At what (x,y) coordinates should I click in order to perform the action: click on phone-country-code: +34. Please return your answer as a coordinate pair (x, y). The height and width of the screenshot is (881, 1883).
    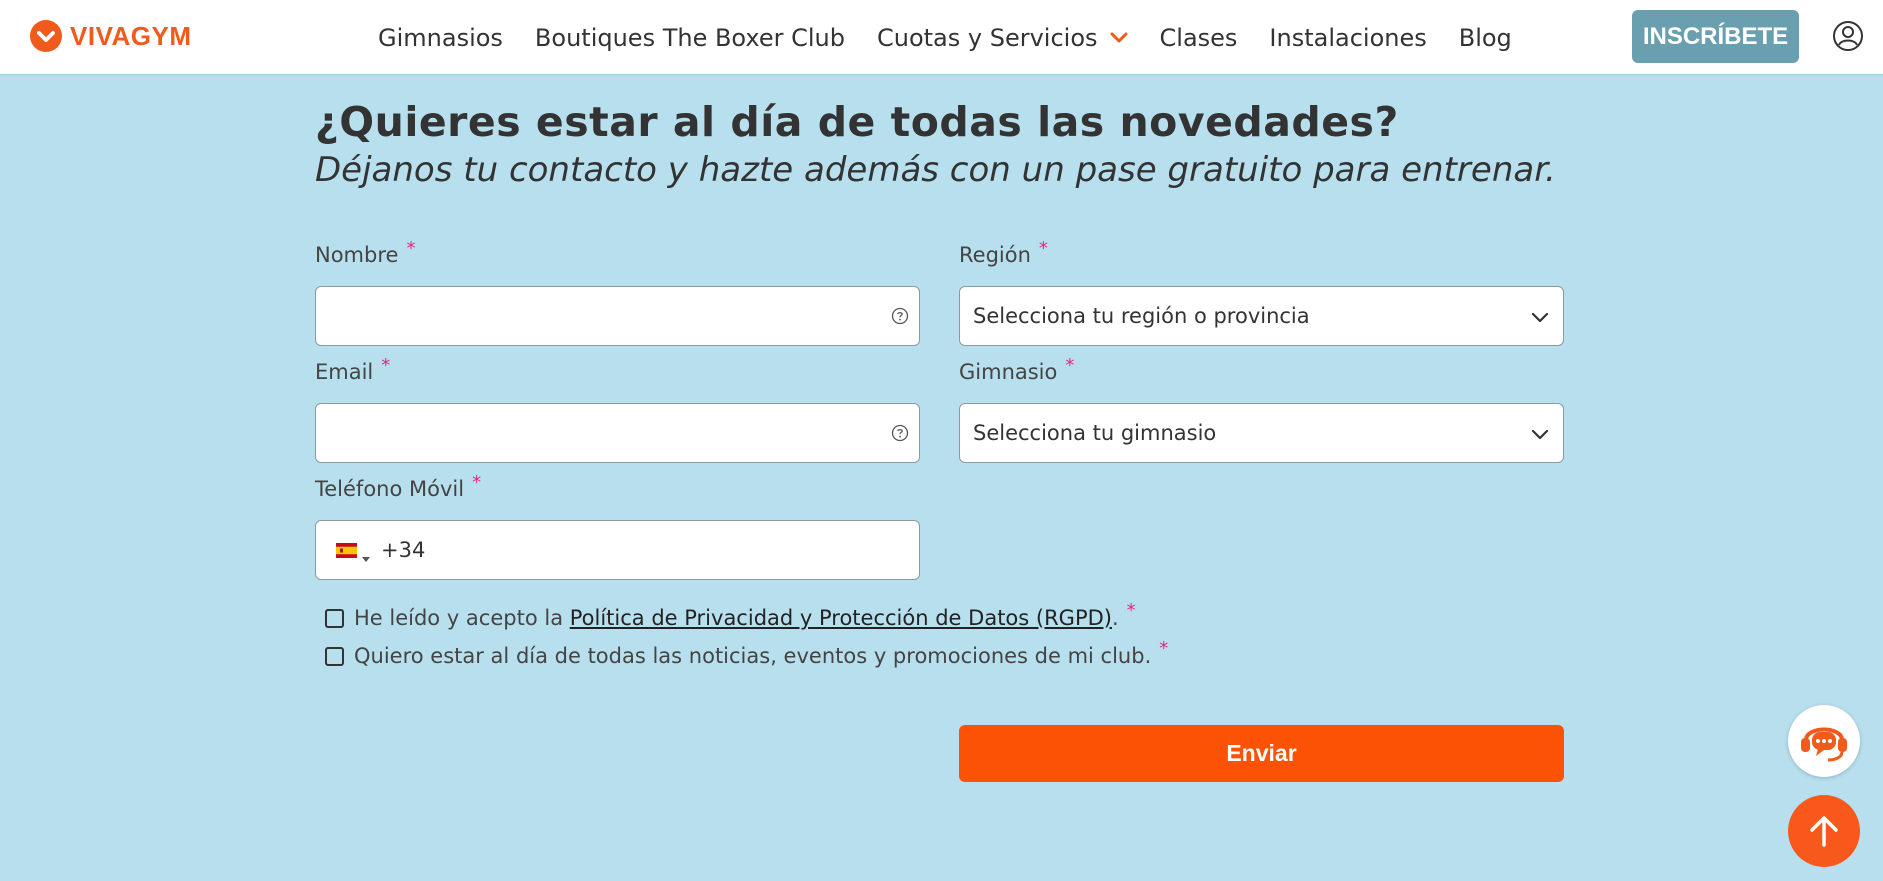
    Looking at the image, I should click on (403, 550).